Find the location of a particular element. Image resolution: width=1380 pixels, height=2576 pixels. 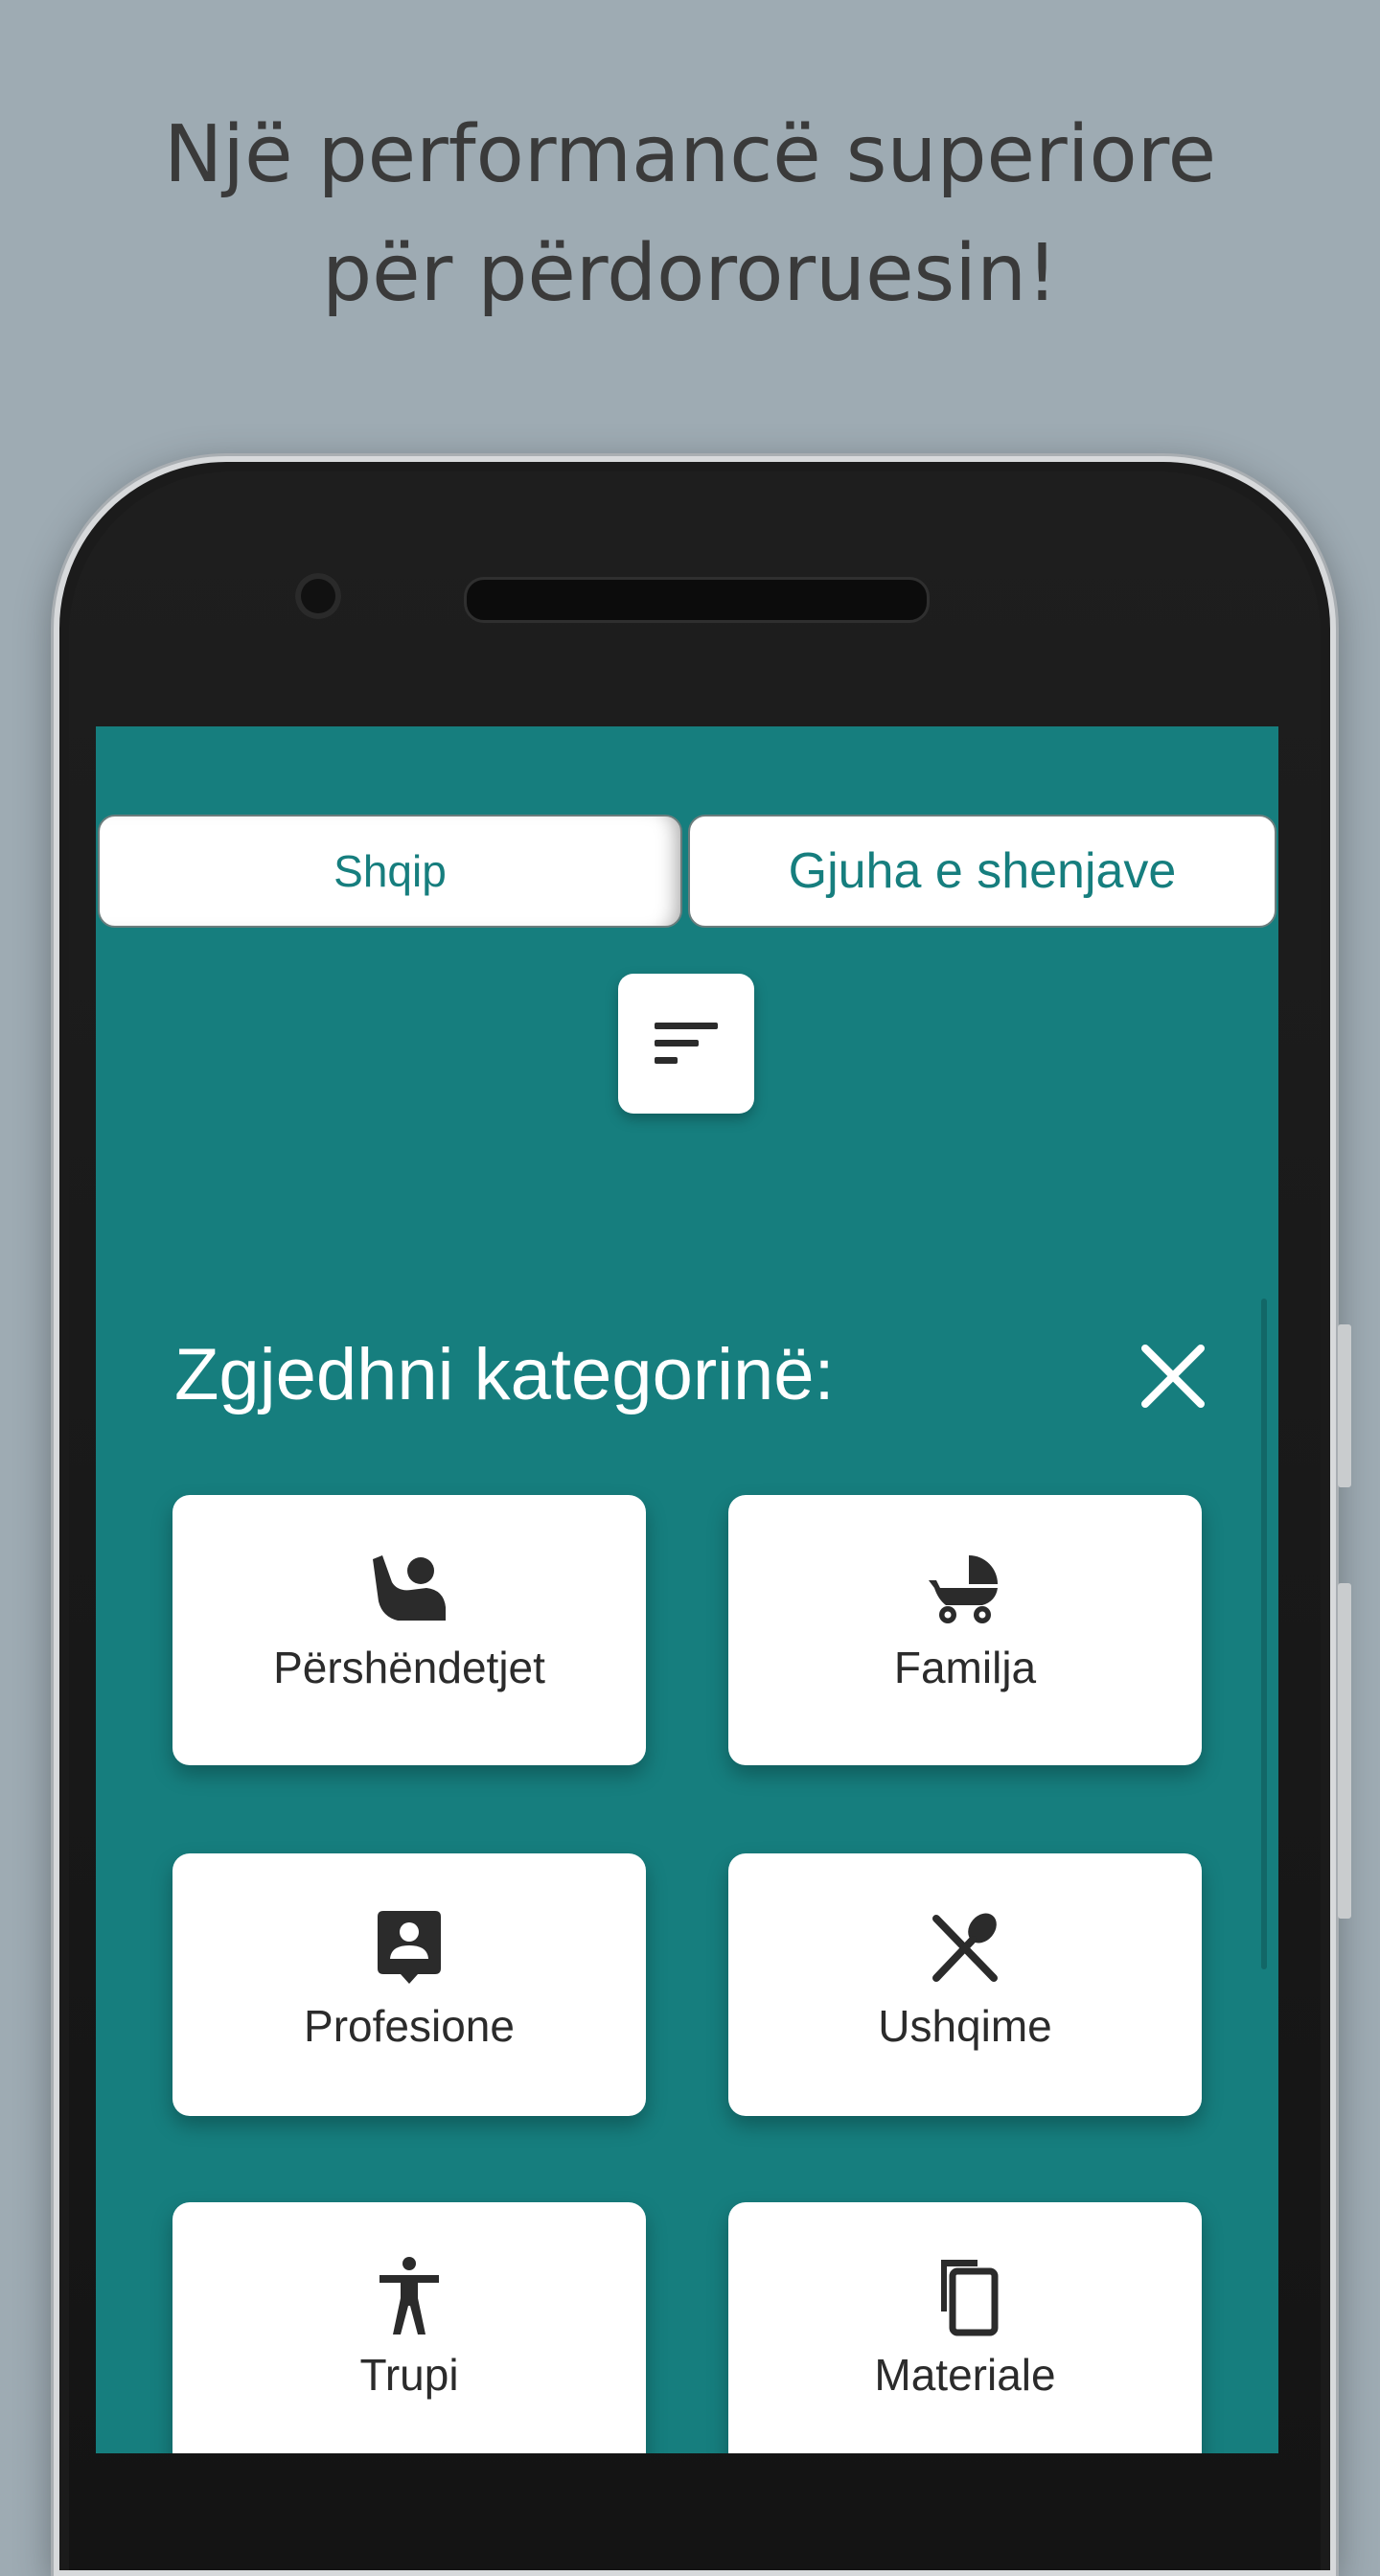

stroller-icon is located at coordinates (965, 1588).